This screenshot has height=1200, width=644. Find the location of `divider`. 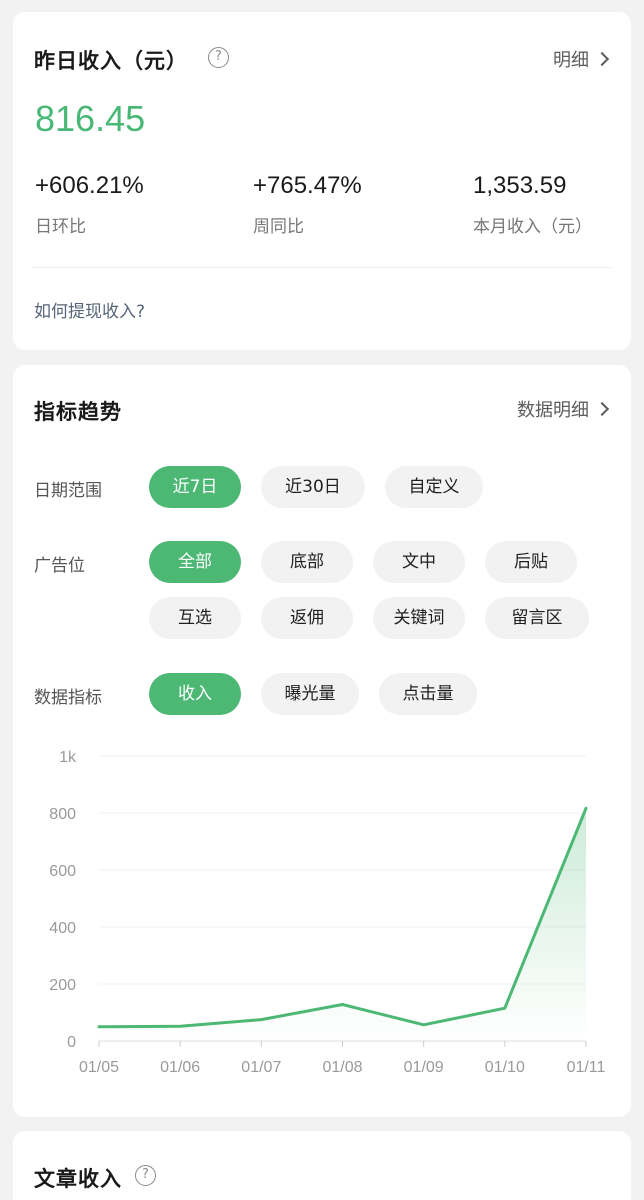

divider is located at coordinates (322, 267).